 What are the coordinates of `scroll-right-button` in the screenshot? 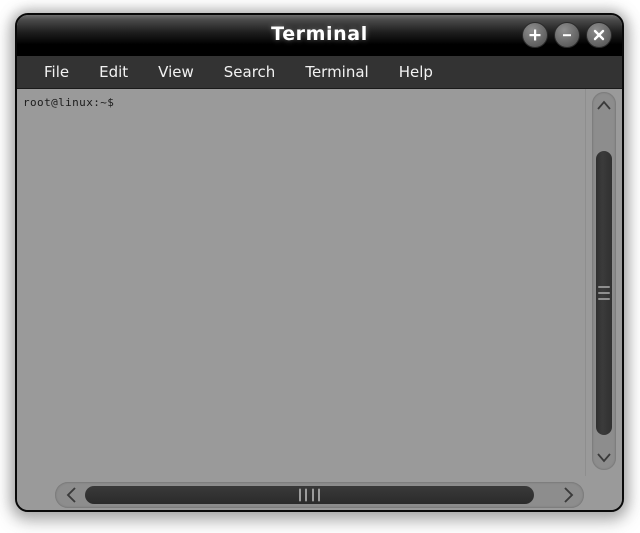 It's located at (568, 495).